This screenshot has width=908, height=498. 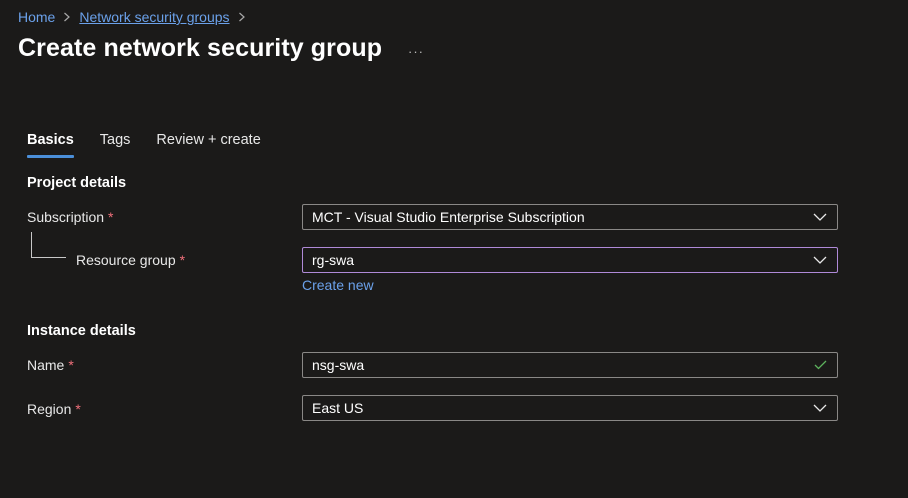 What do you see at coordinates (338, 365) in the screenshot?
I see `name-value: nsg-swa` at bounding box center [338, 365].